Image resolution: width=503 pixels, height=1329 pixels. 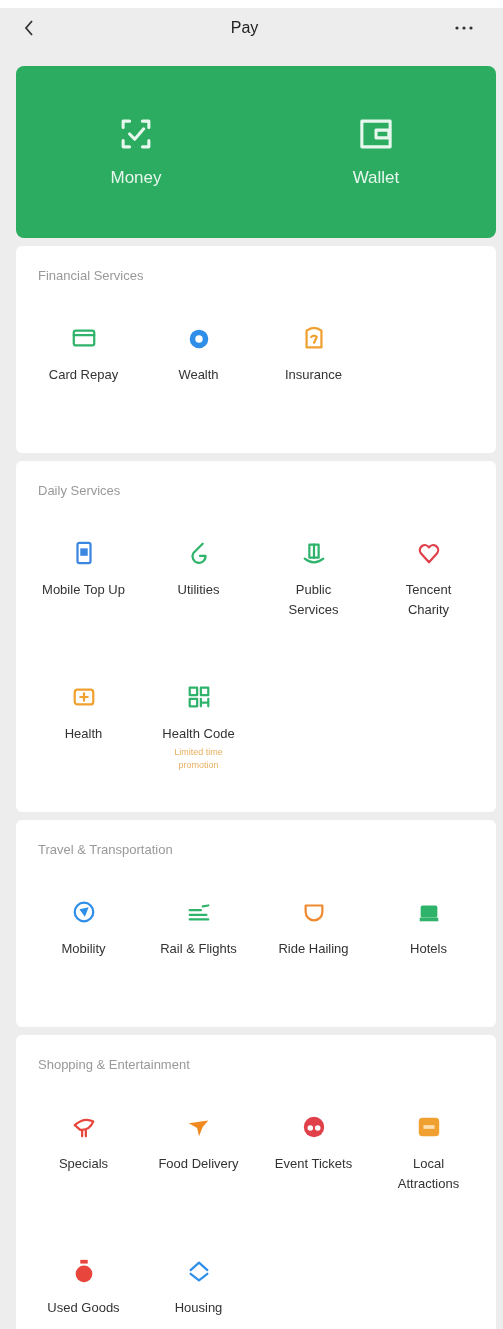 What do you see at coordinates (83, 590) in the screenshot?
I see `service-label: Mobile Top Up` at bounding box center [83, 590].